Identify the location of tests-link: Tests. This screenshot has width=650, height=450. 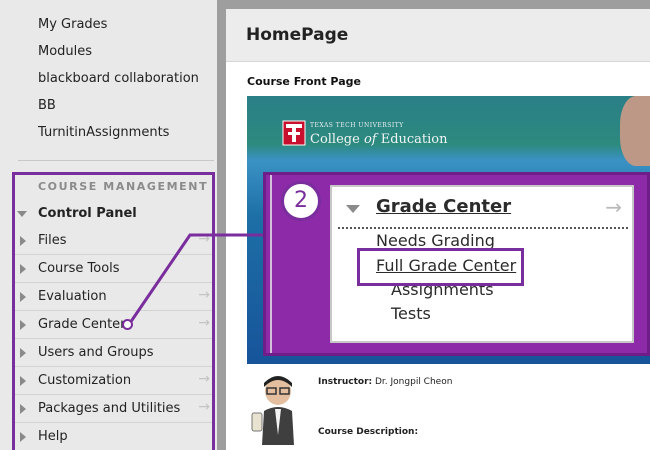
(411, 313).